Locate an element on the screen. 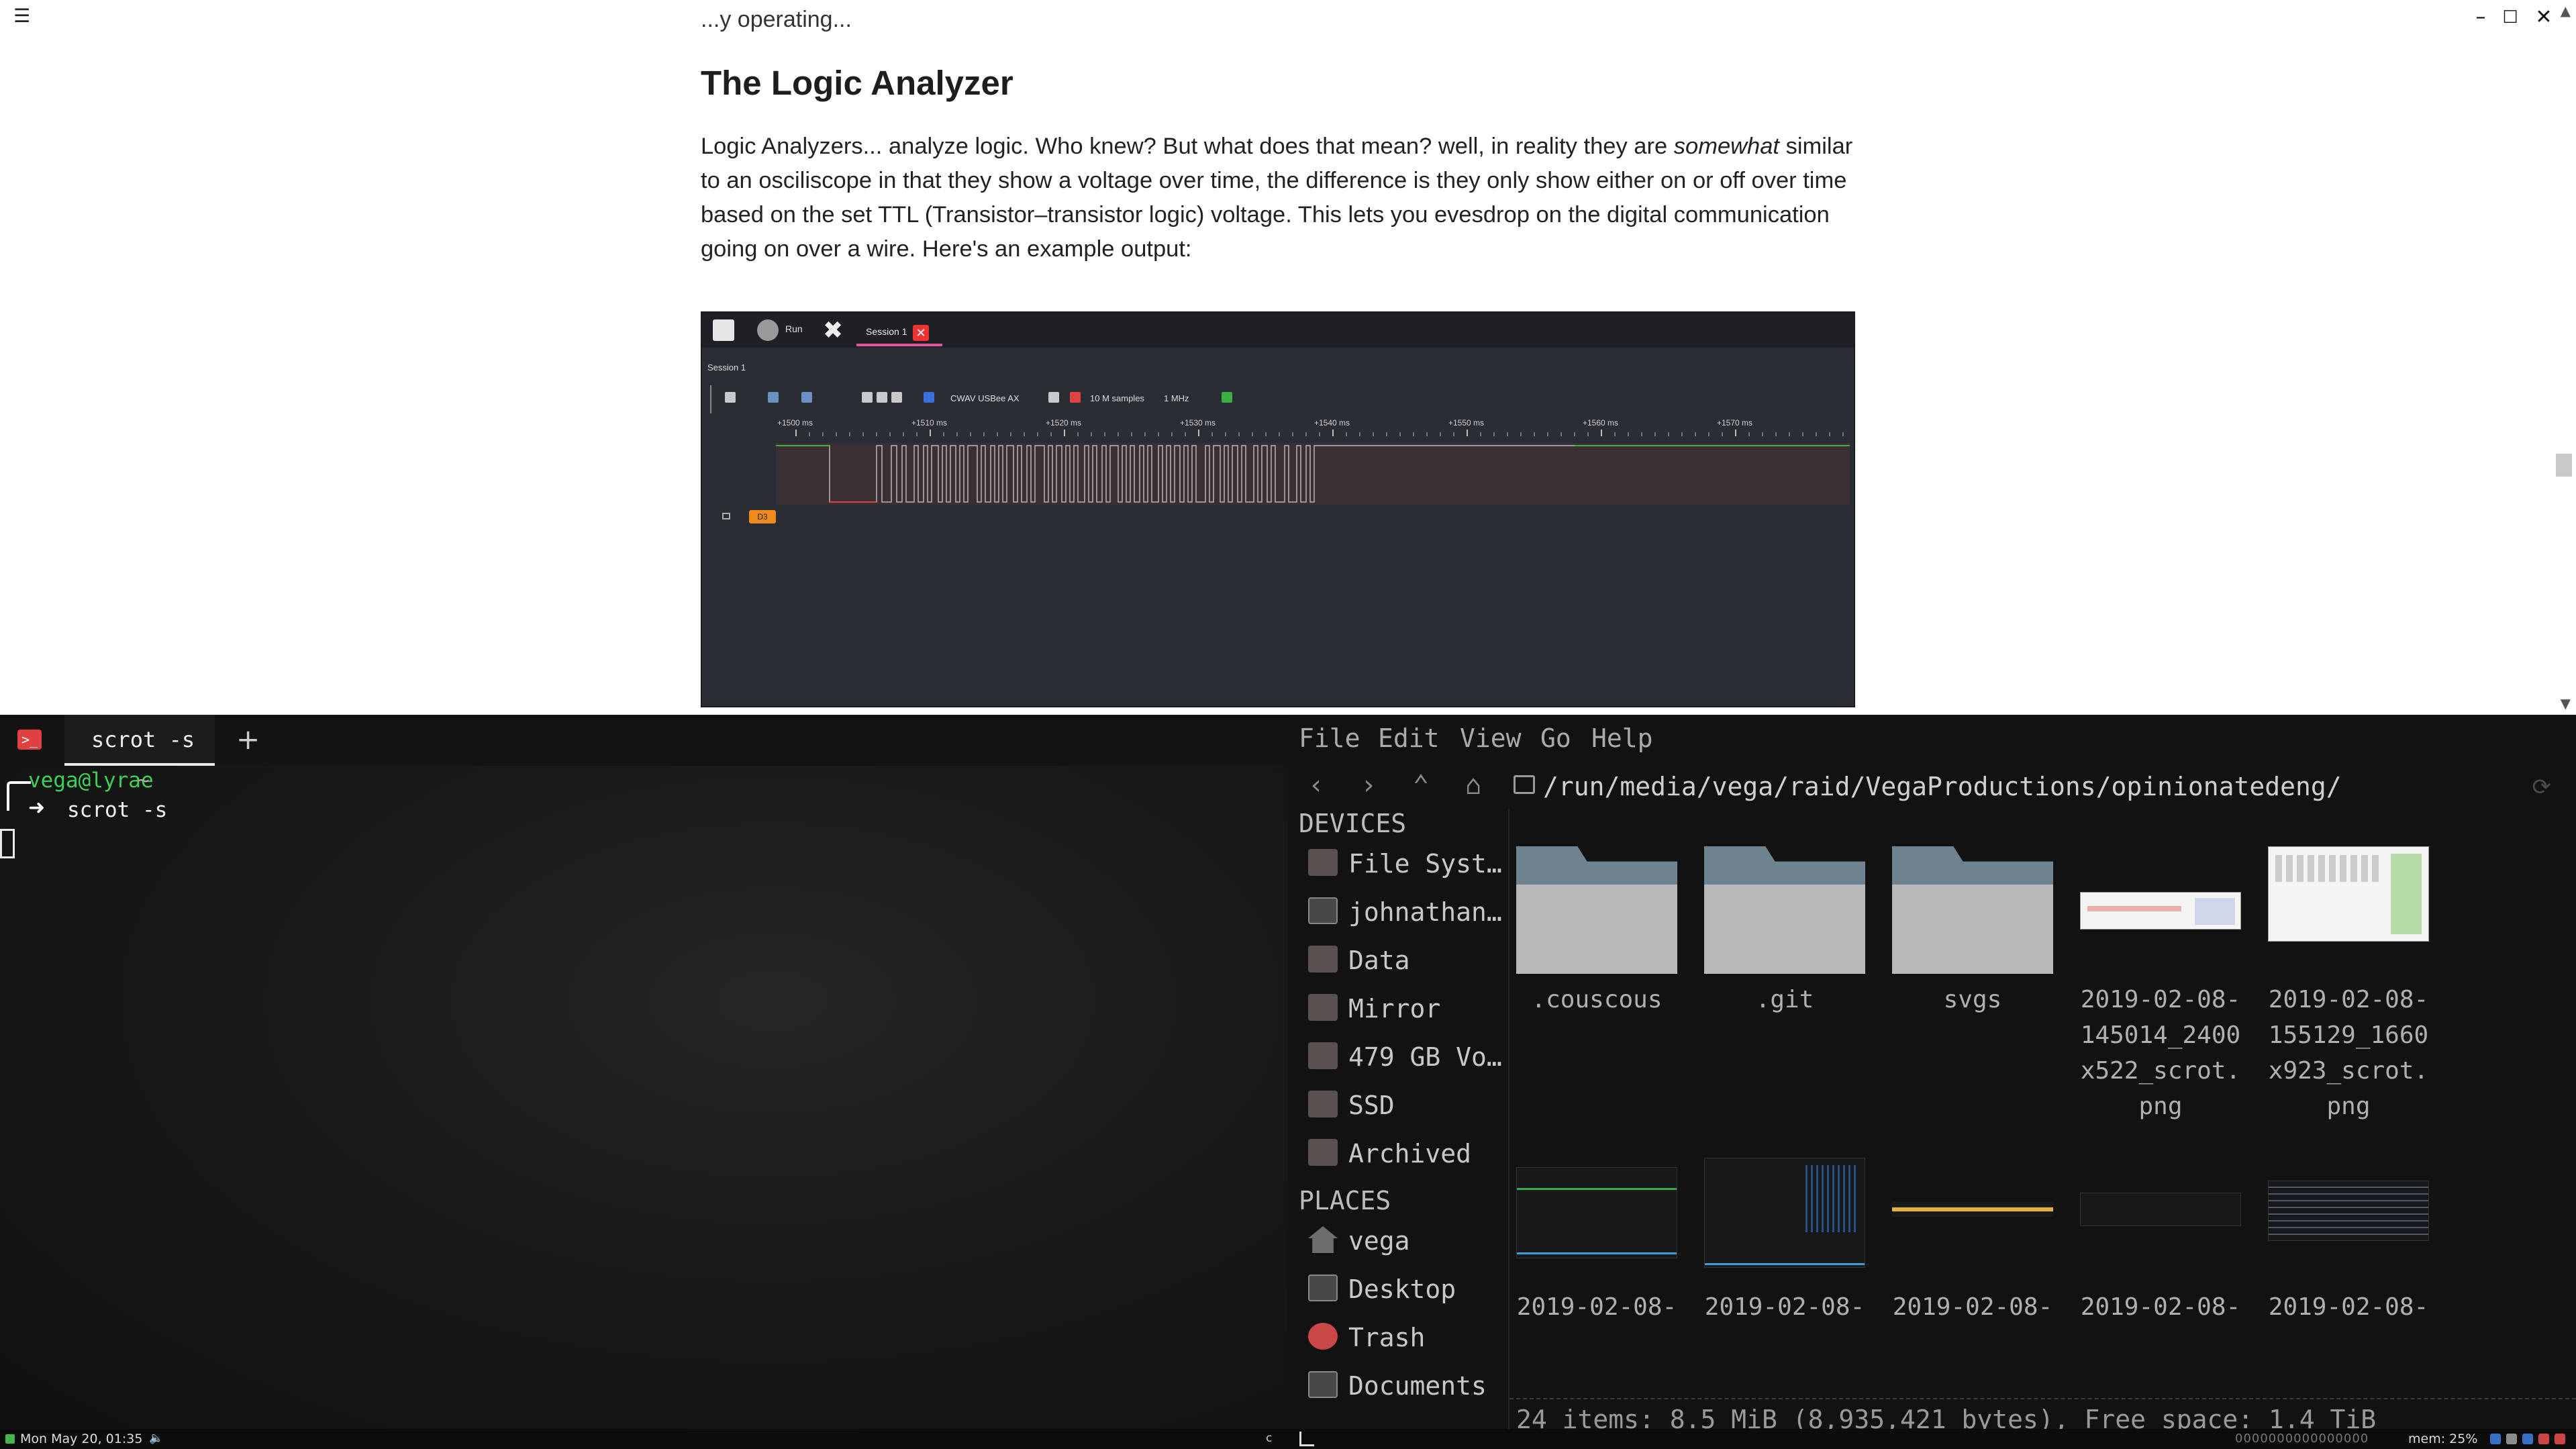 This screenshot has height=1449, width=2576. la-time-tick-label: +1540 ms is located at coordinates (1332, 423).